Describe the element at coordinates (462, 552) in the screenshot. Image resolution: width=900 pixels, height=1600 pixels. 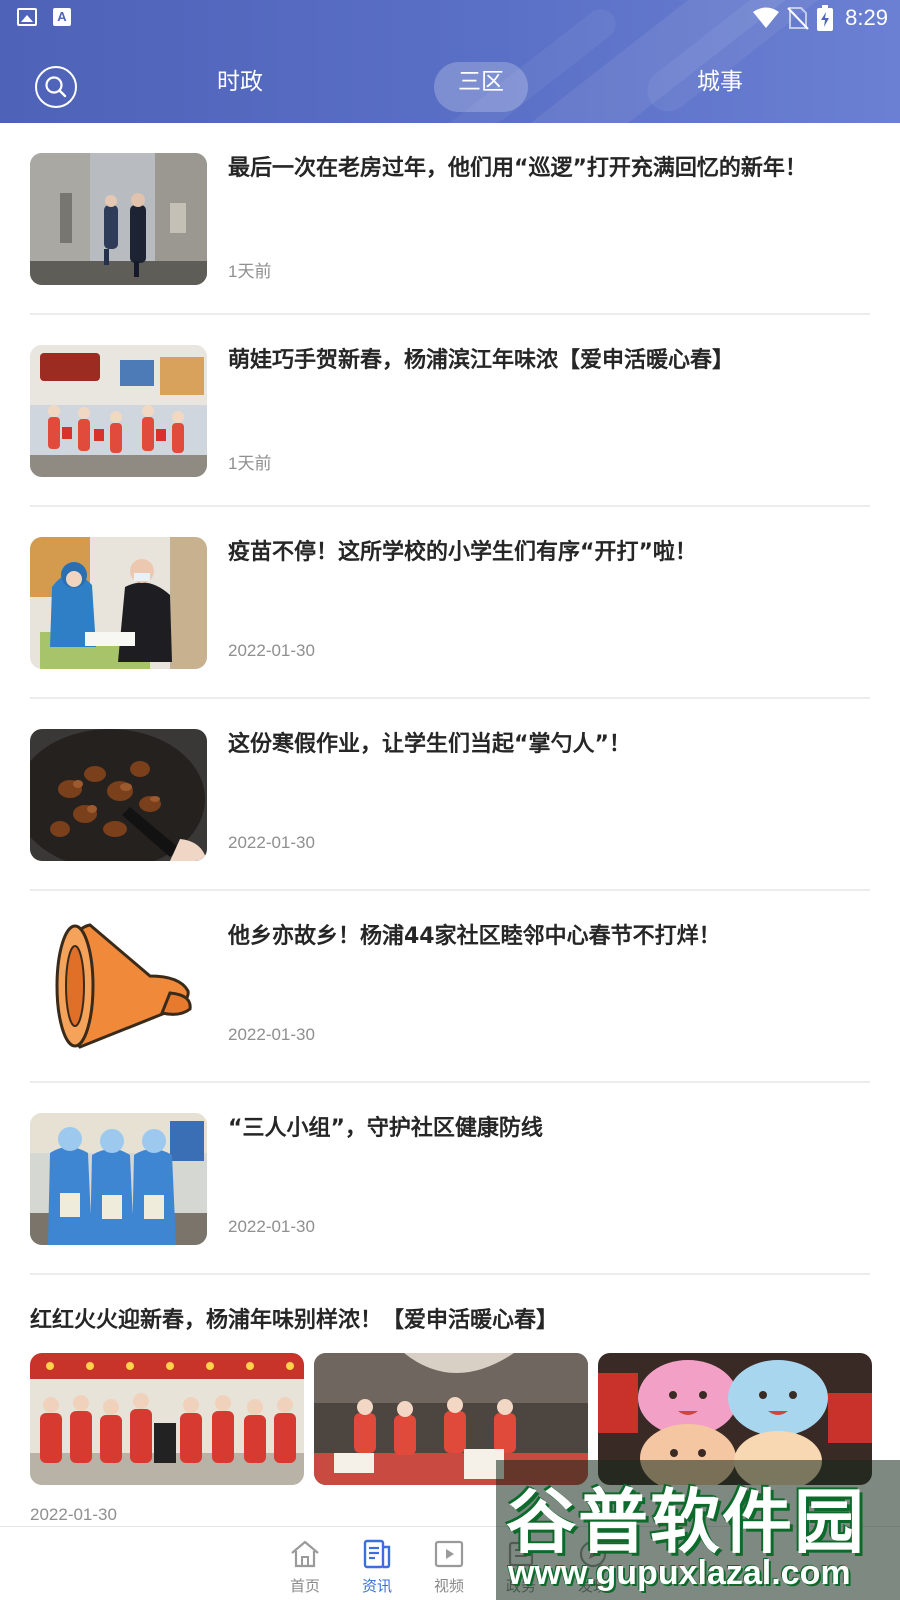
I see `news-title: 疫苗不停！这所学校的小学生们有序“开打”啦！` at that location.